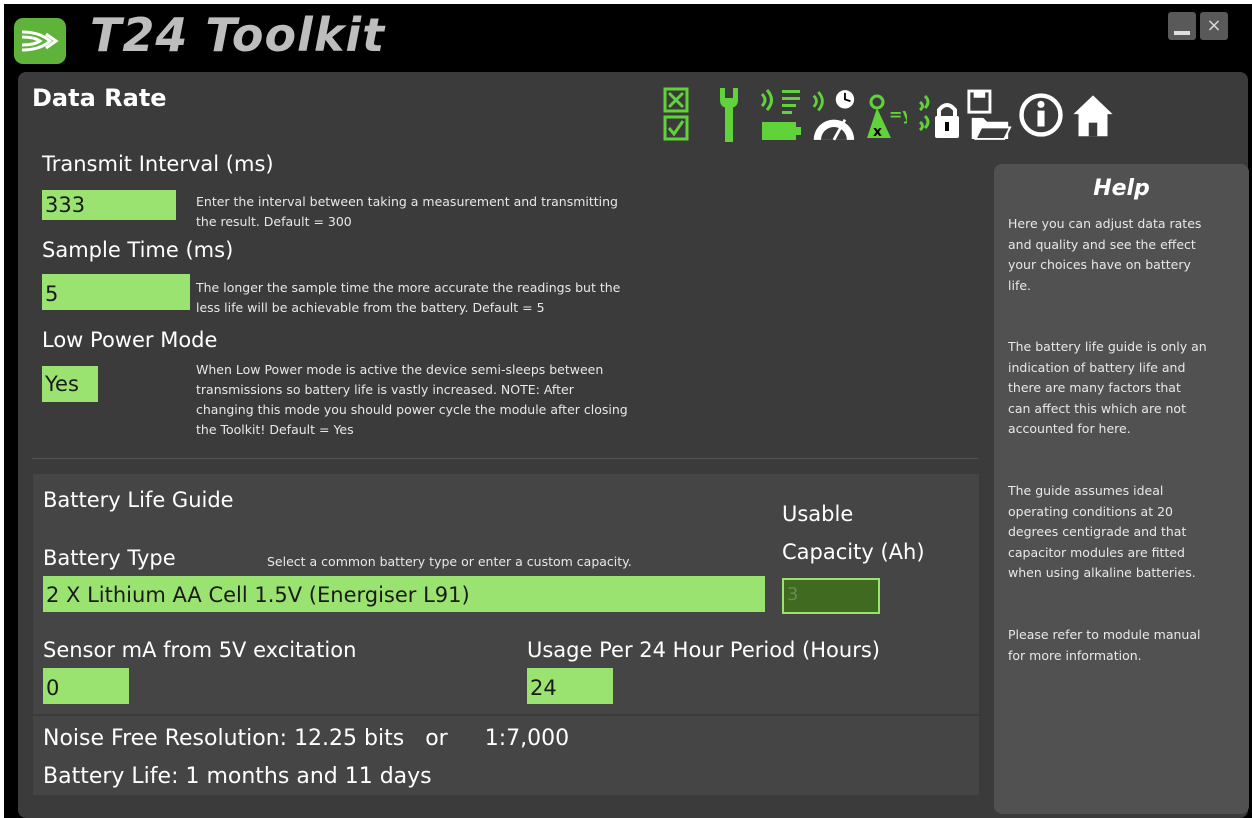 The width and height of the screenshot is (1252, 818). Describe the element at coordinates (781, 115) in the screenshot. I see `wireless-battery-icon` at that location.